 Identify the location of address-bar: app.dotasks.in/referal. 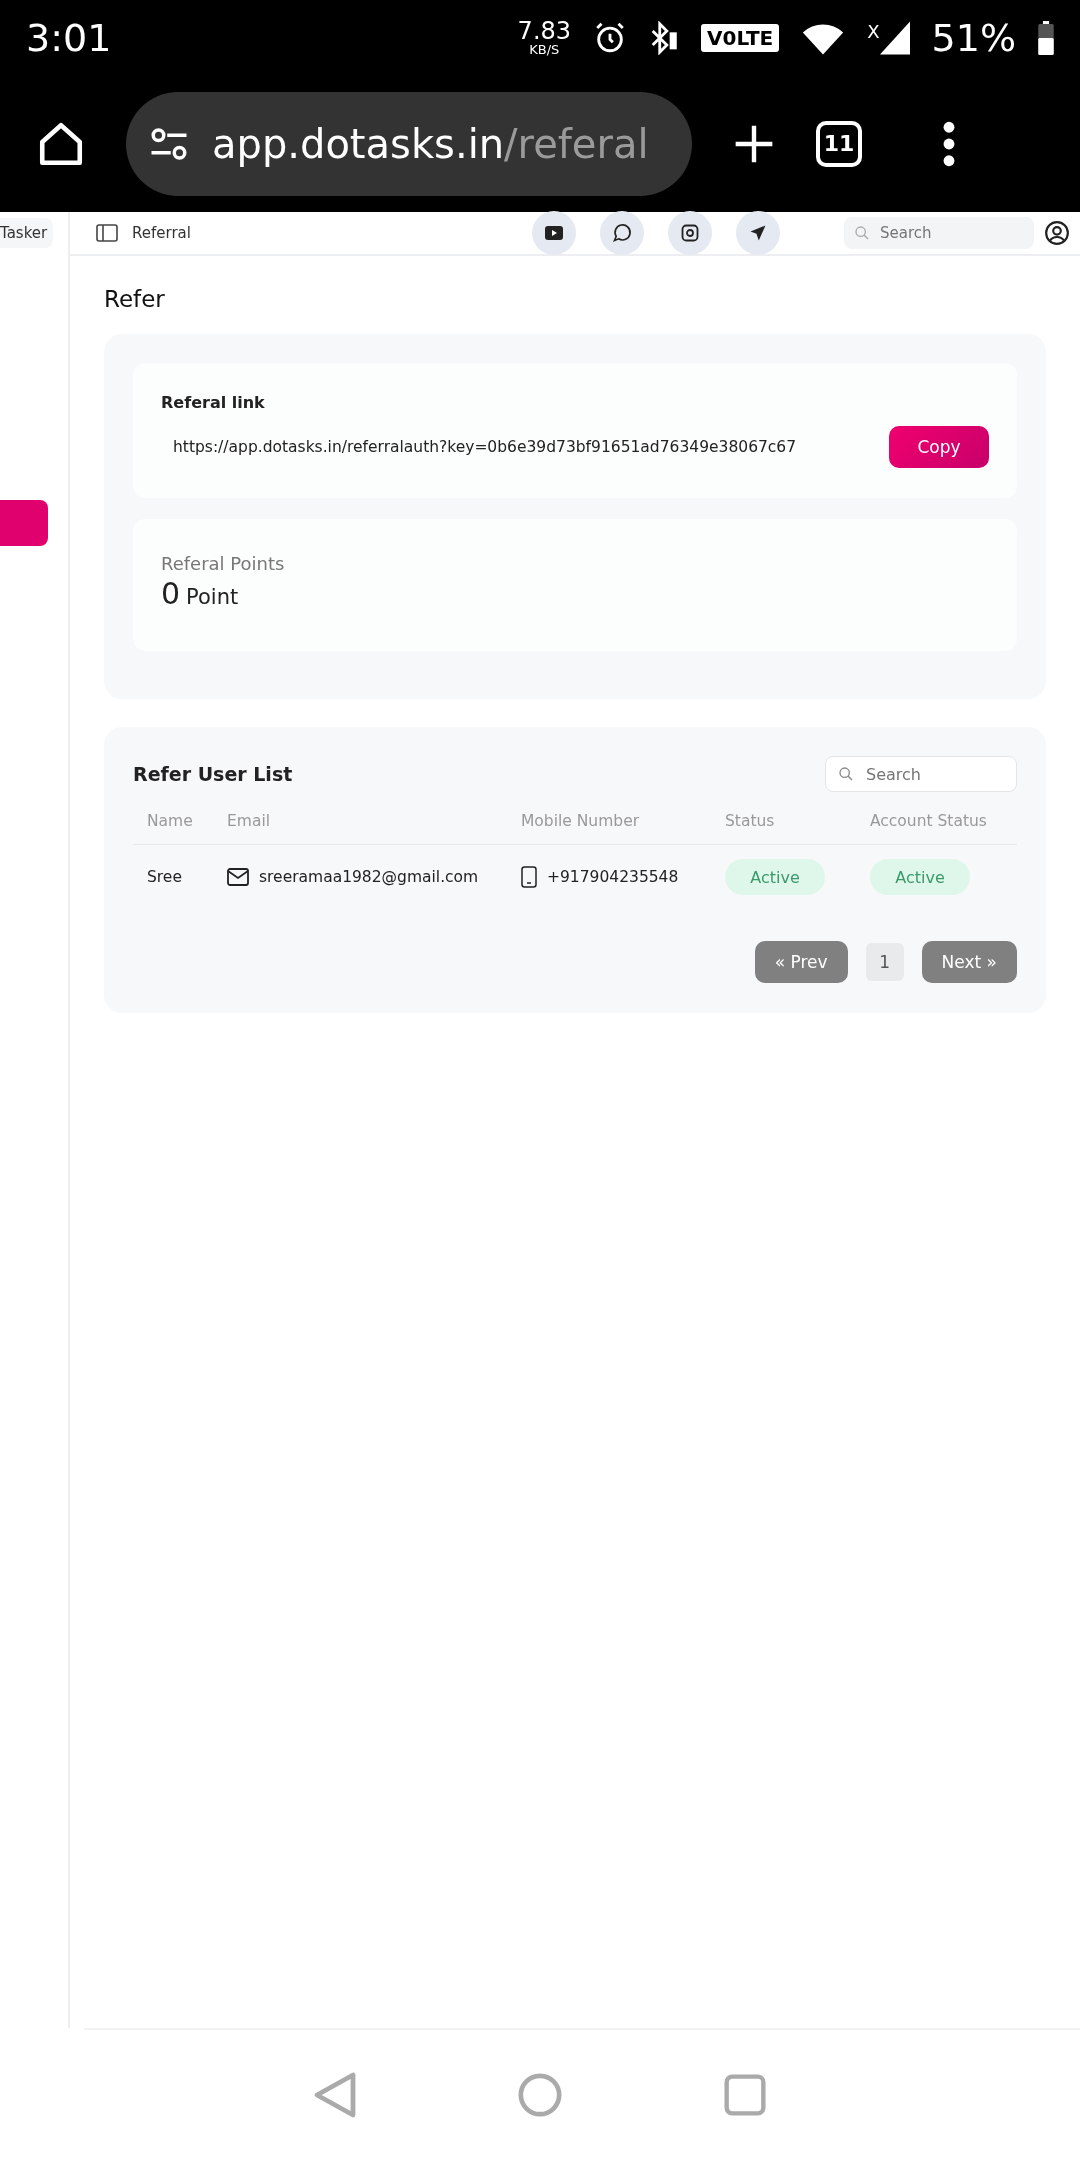
(409, 143).